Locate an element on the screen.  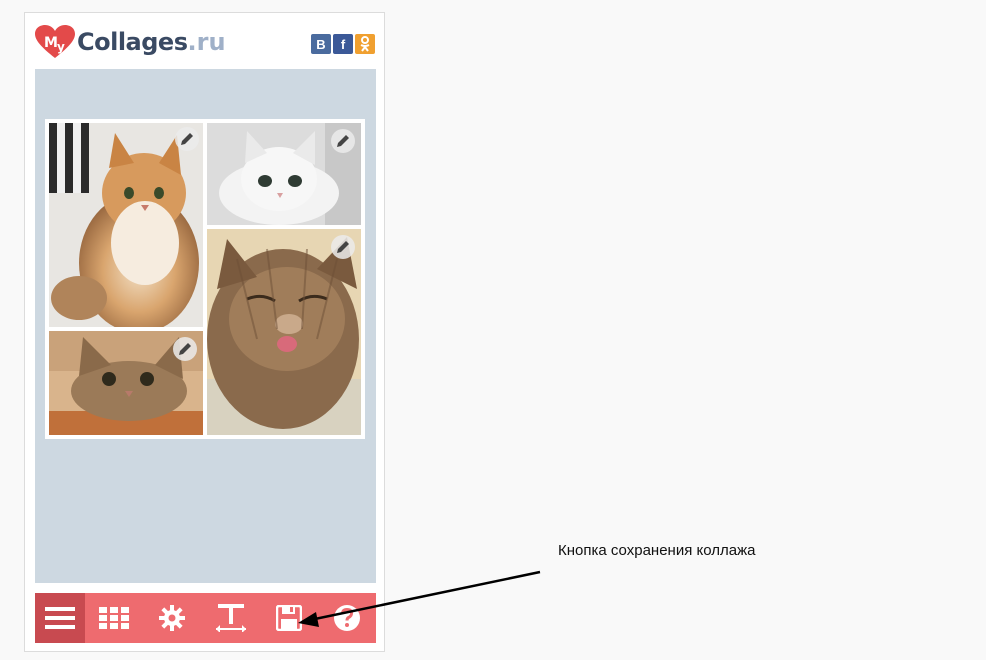
facebook-icon: f is located at coordinates (343, 44).